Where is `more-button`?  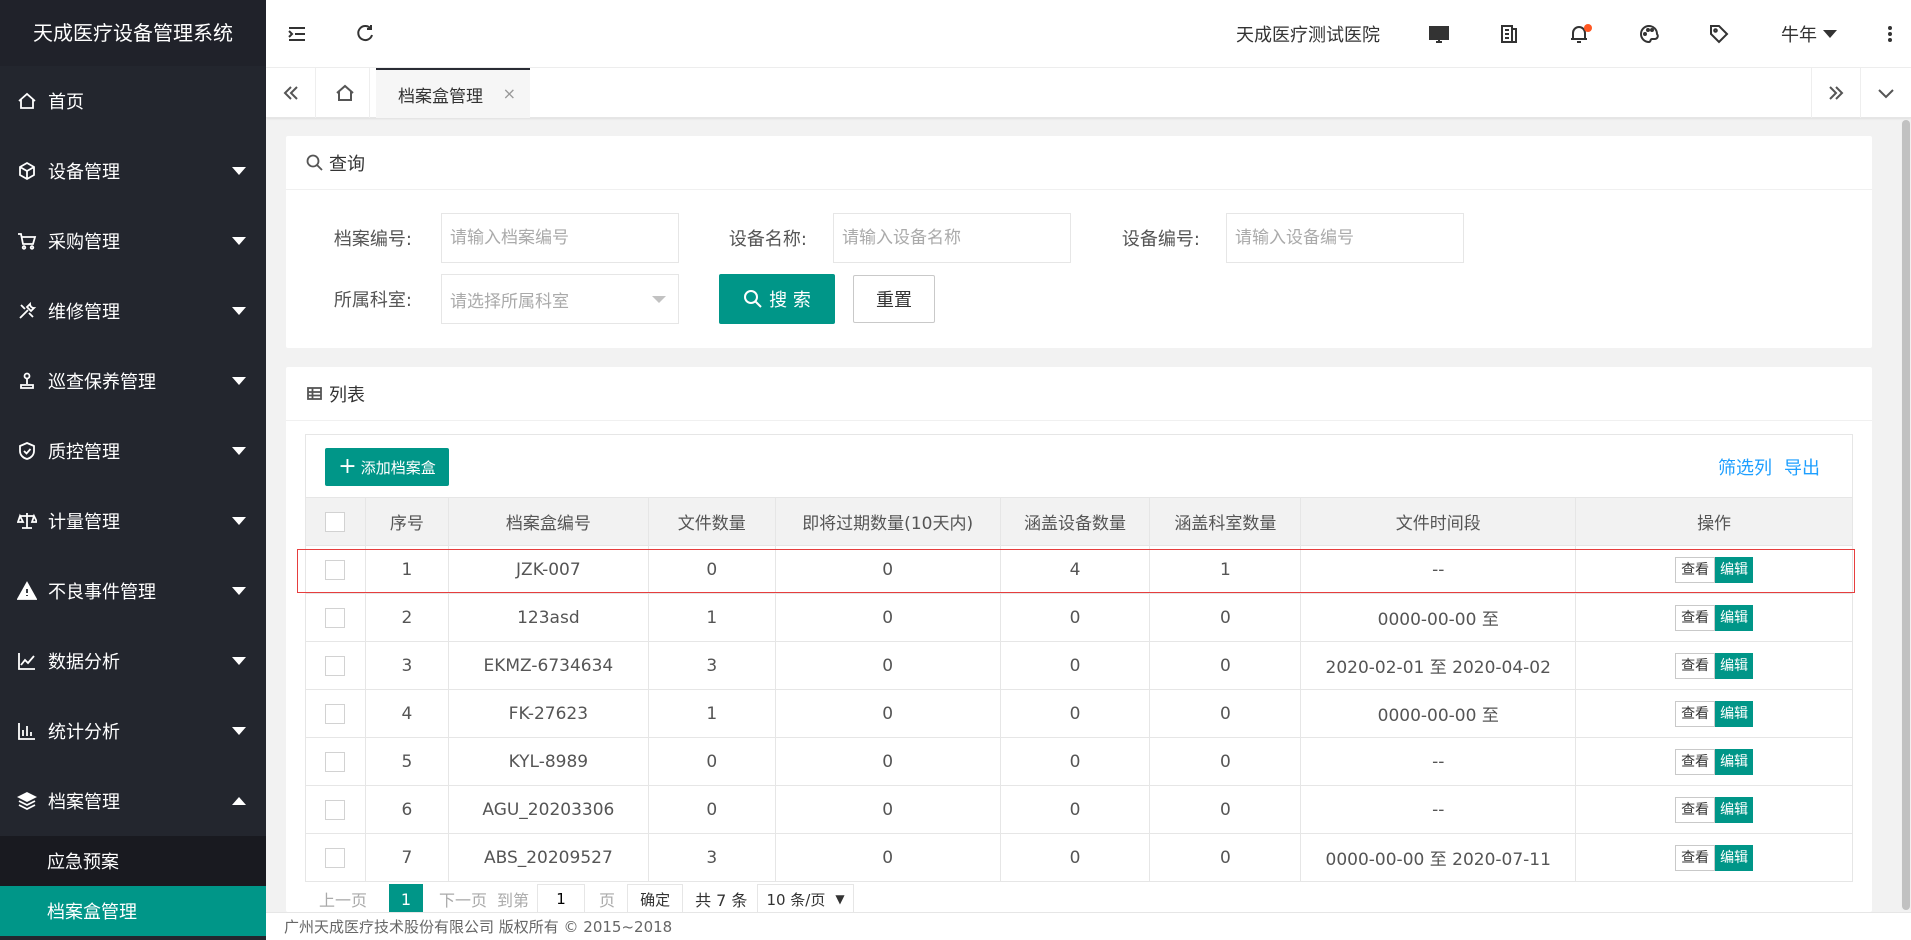
more-button is located at coordinates (1890, 34).